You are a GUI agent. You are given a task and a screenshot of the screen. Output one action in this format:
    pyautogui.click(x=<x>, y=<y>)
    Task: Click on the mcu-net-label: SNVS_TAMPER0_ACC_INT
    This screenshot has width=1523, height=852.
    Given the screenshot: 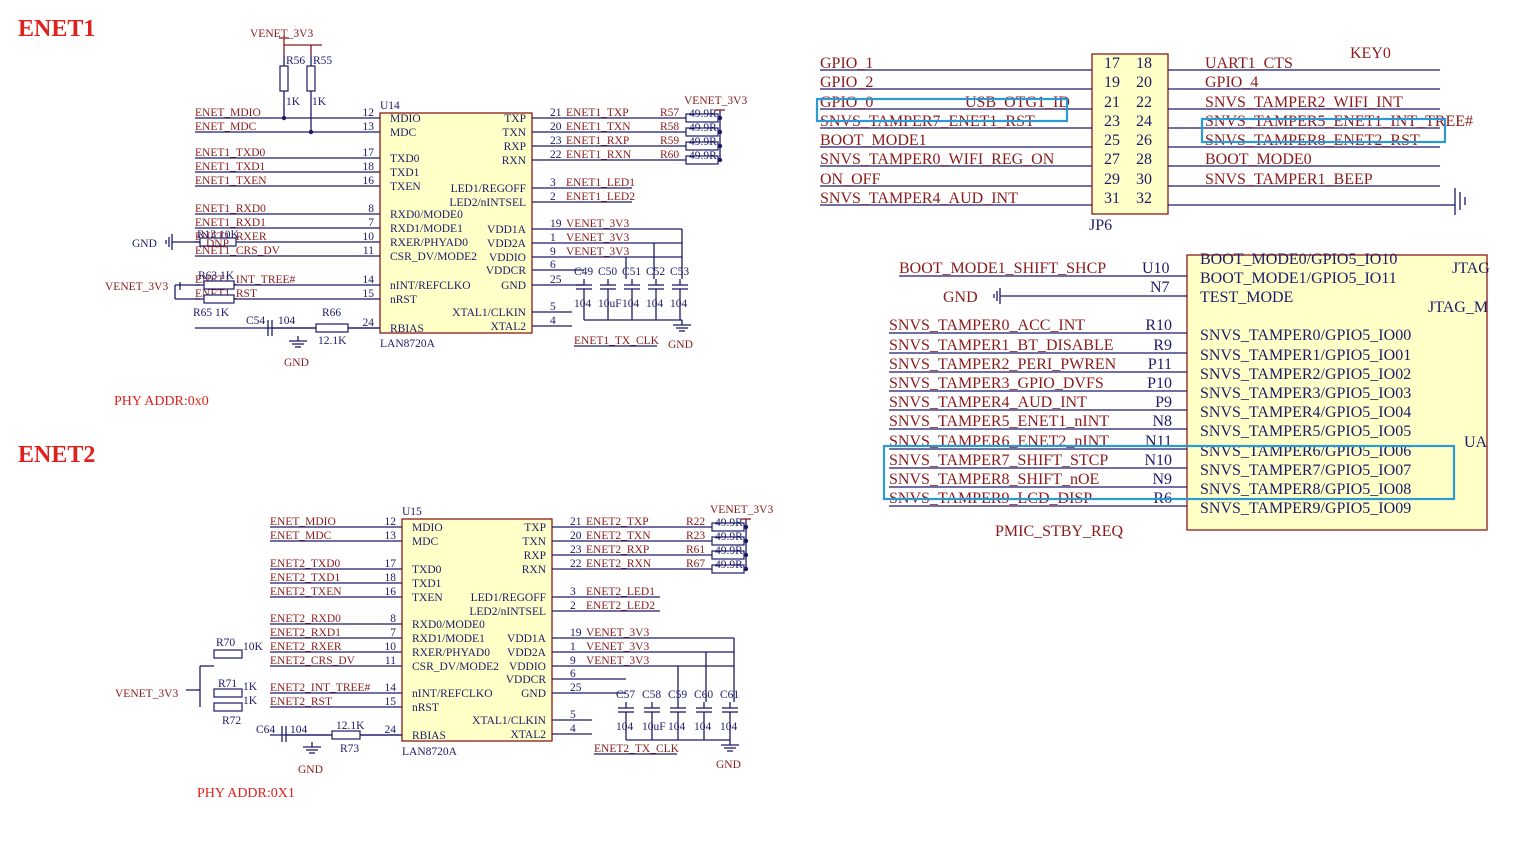 What is the action you would take?
    pyautogui.click(x=987, y=325)
    